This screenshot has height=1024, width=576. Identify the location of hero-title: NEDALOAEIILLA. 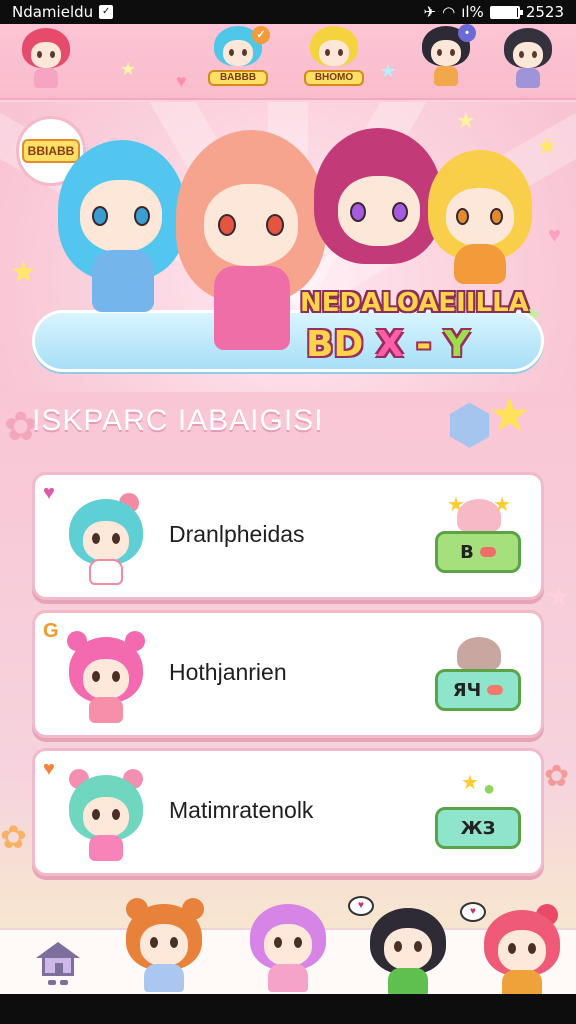
(414, 303).